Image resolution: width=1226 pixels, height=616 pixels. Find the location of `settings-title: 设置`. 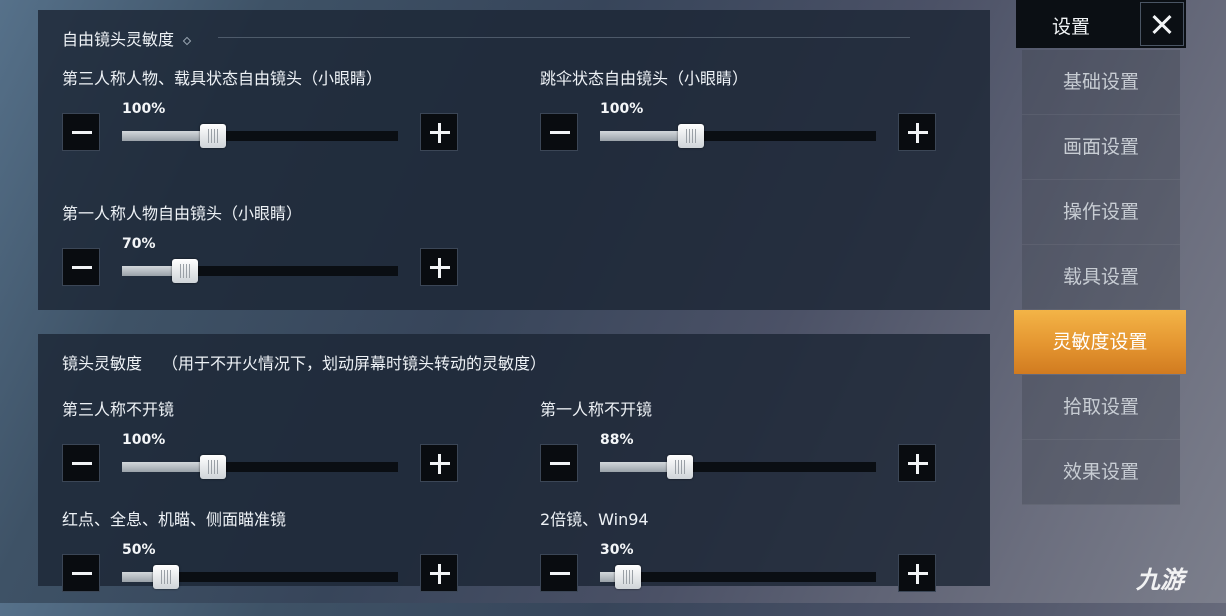

settings-title: 设置 is located at coordinates (1071, 27).